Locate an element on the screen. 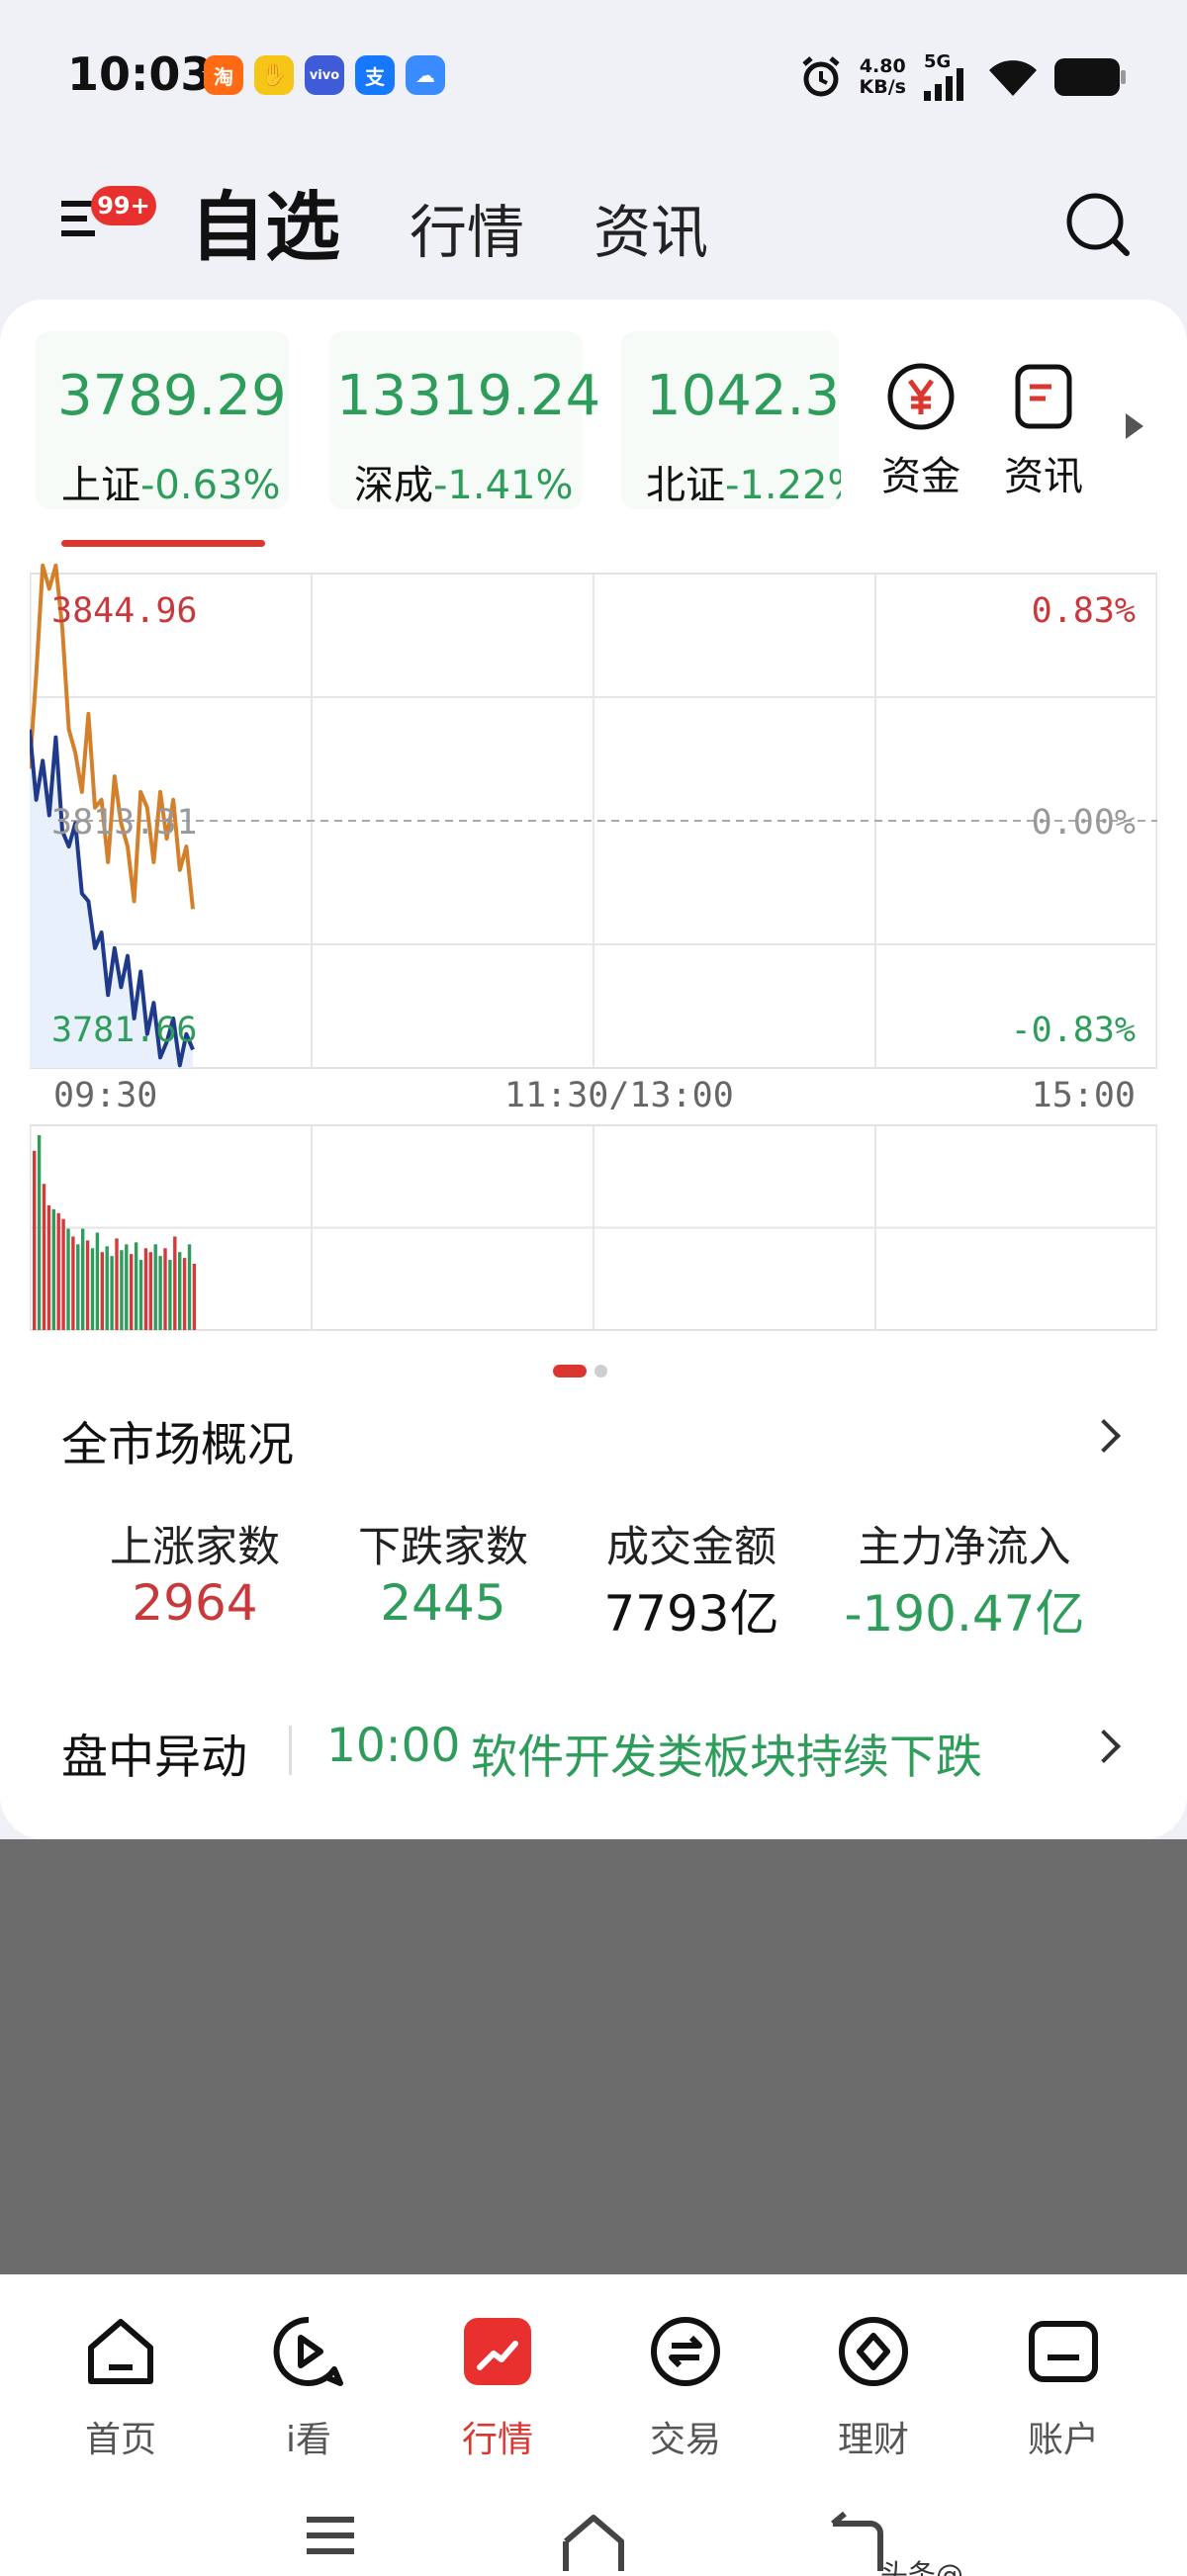 The height and width of the screenshot is (2576, 1187). nav-ikan-label: i看 is located at coordinates (308, 2440).